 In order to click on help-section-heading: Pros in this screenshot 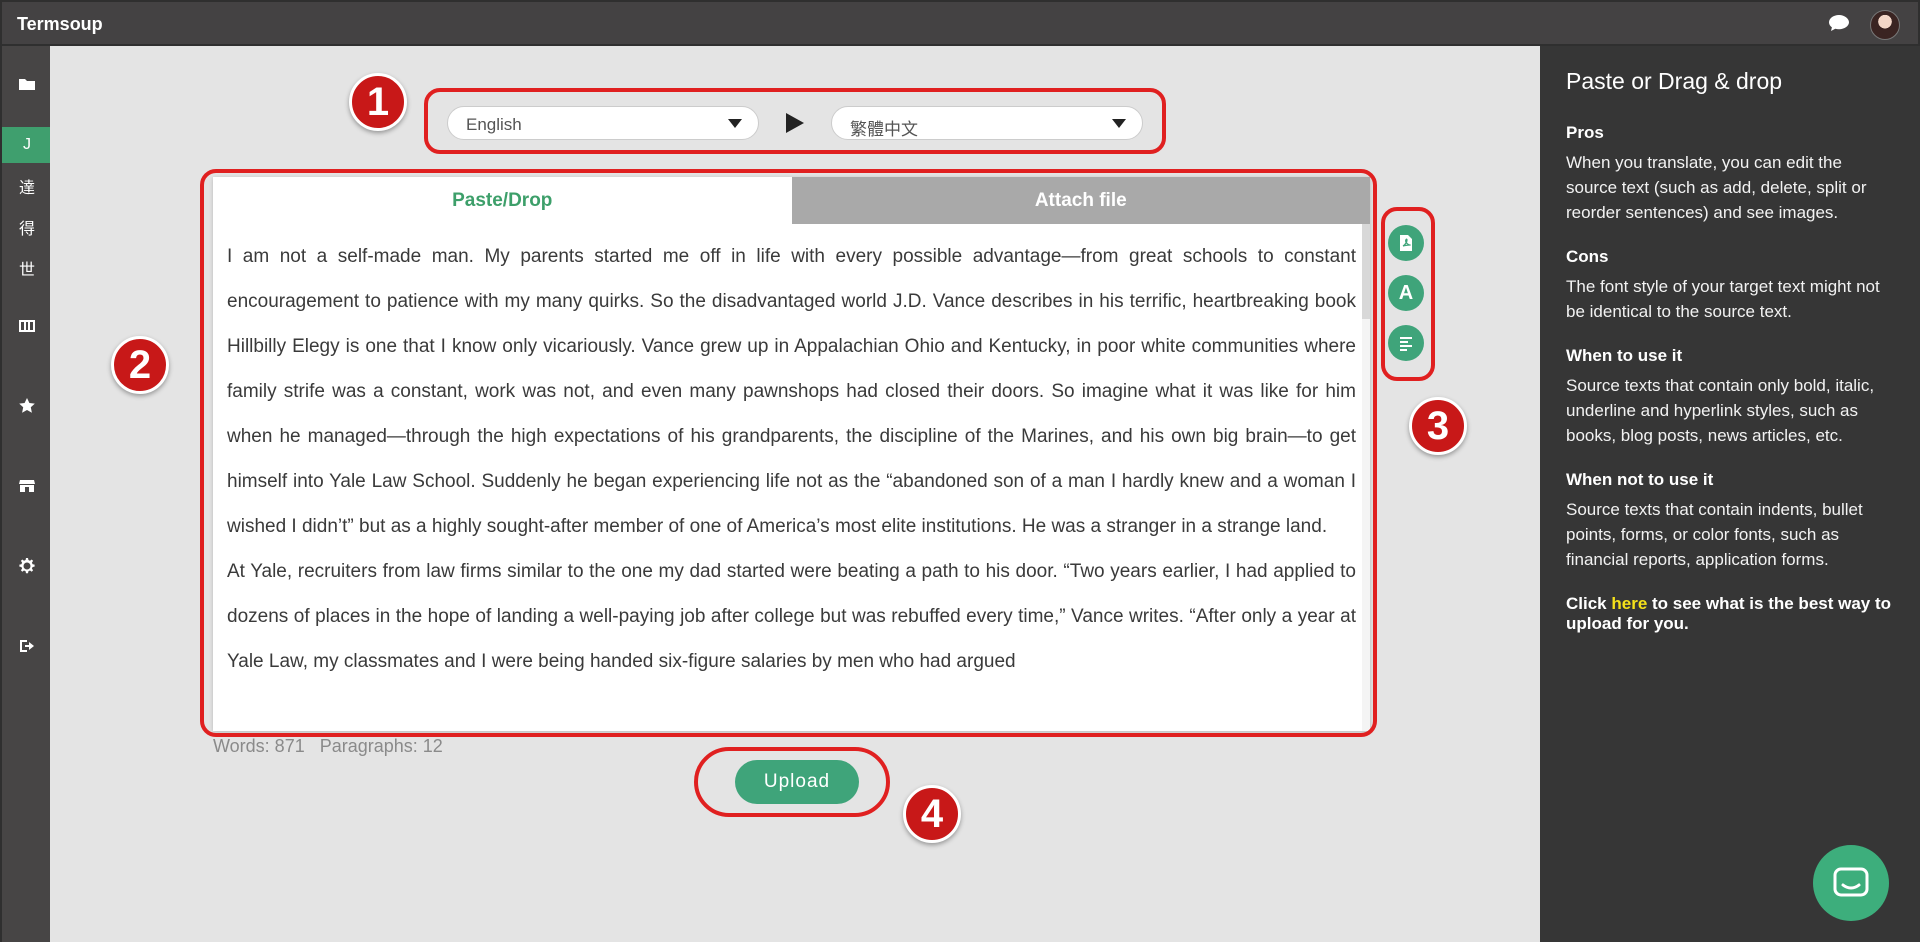, I will do `click(1585, 132)`.